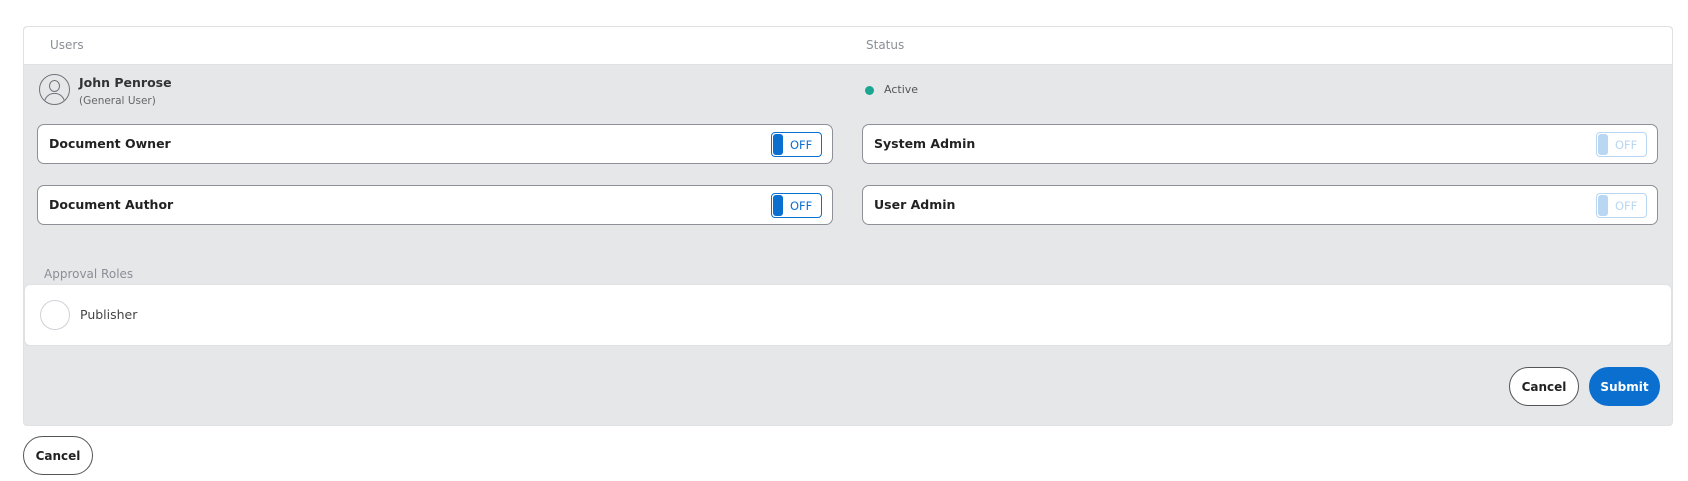 The width and height of the screenshot is (1688, 481). Describe the element at coordinates (435, 144) in the screenshot. I see `role-document-owner: Document Owner OFF` at that location.